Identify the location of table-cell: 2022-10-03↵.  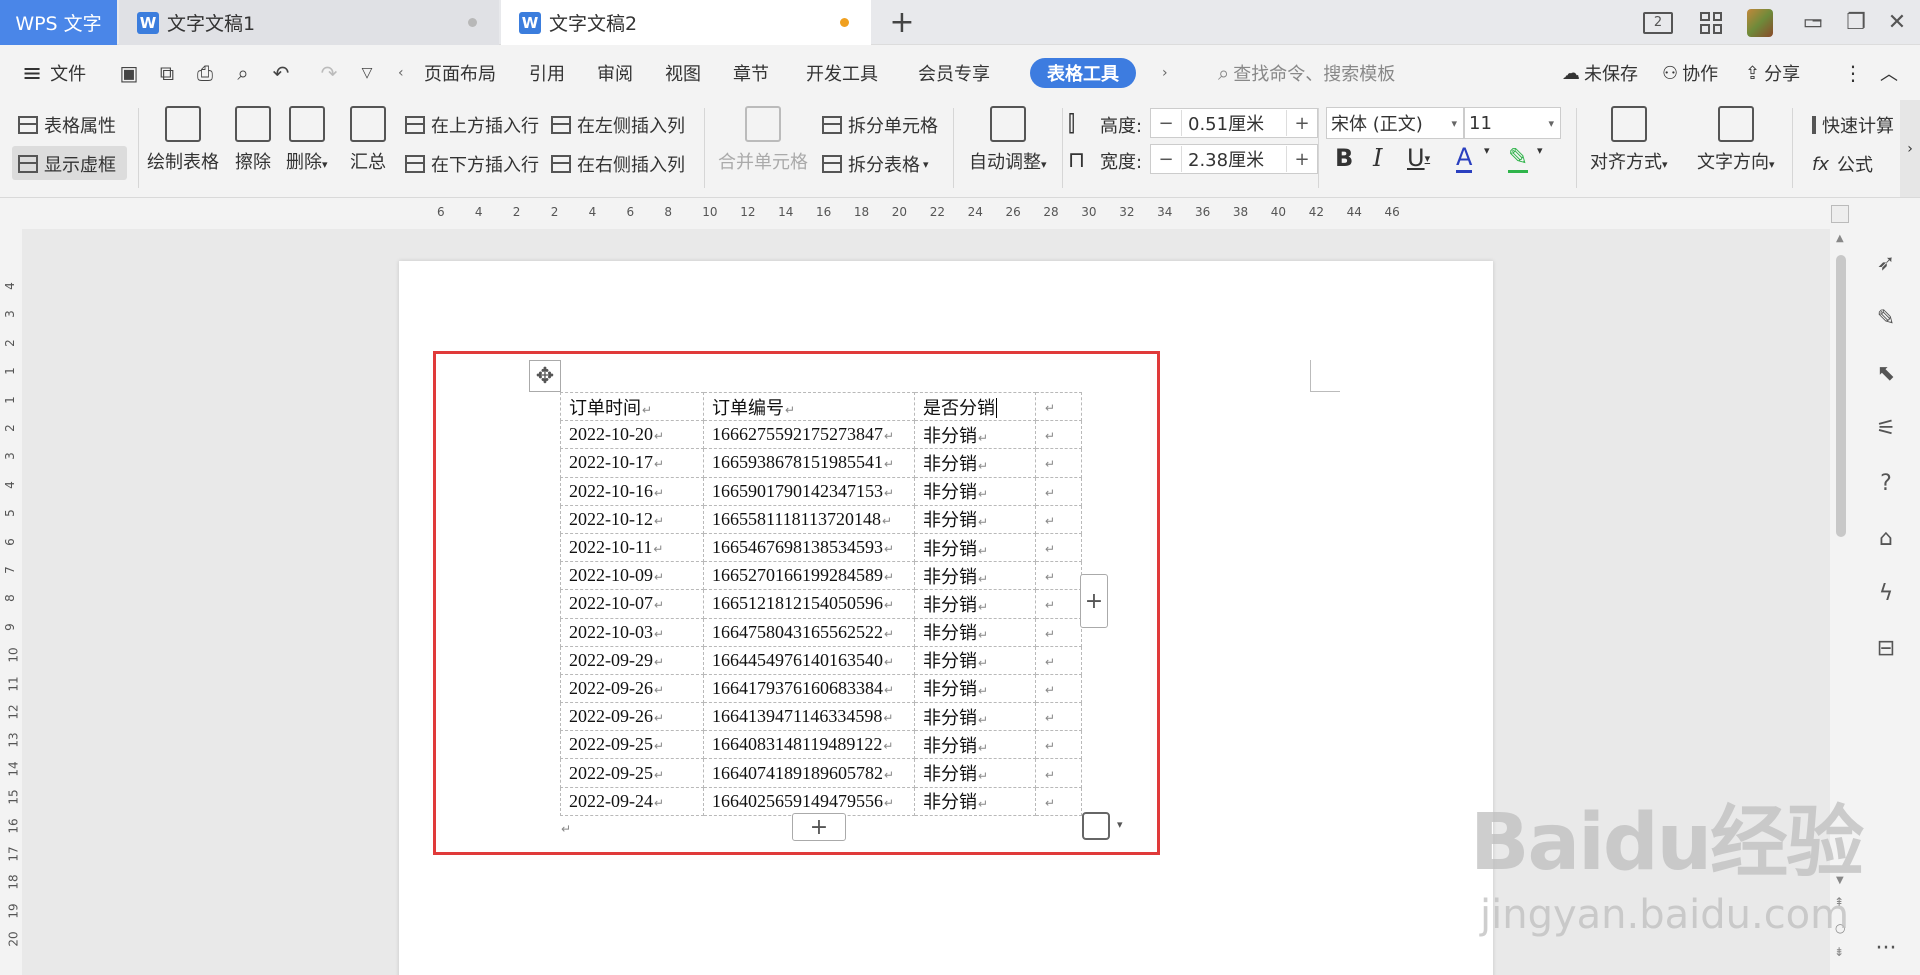
(632, 632).